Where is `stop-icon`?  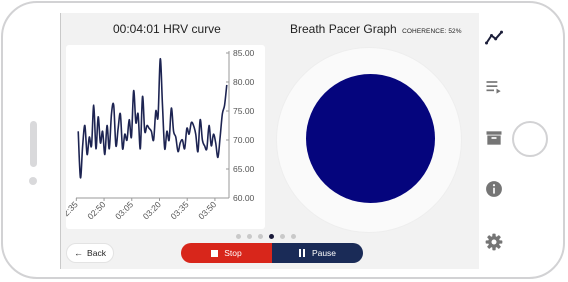 stop-icon is located at coordinates (215, 253).